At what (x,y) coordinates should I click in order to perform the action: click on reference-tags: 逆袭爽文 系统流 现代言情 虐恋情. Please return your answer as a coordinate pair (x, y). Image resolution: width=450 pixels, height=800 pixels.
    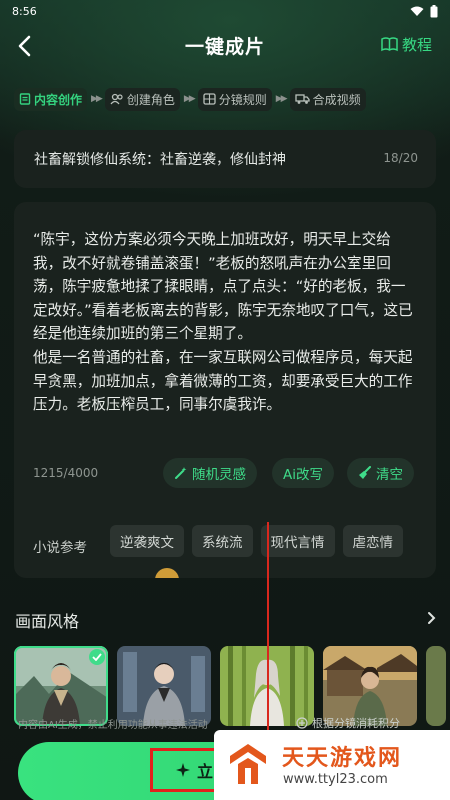
    Looking at the image, I should click on (256, 541).